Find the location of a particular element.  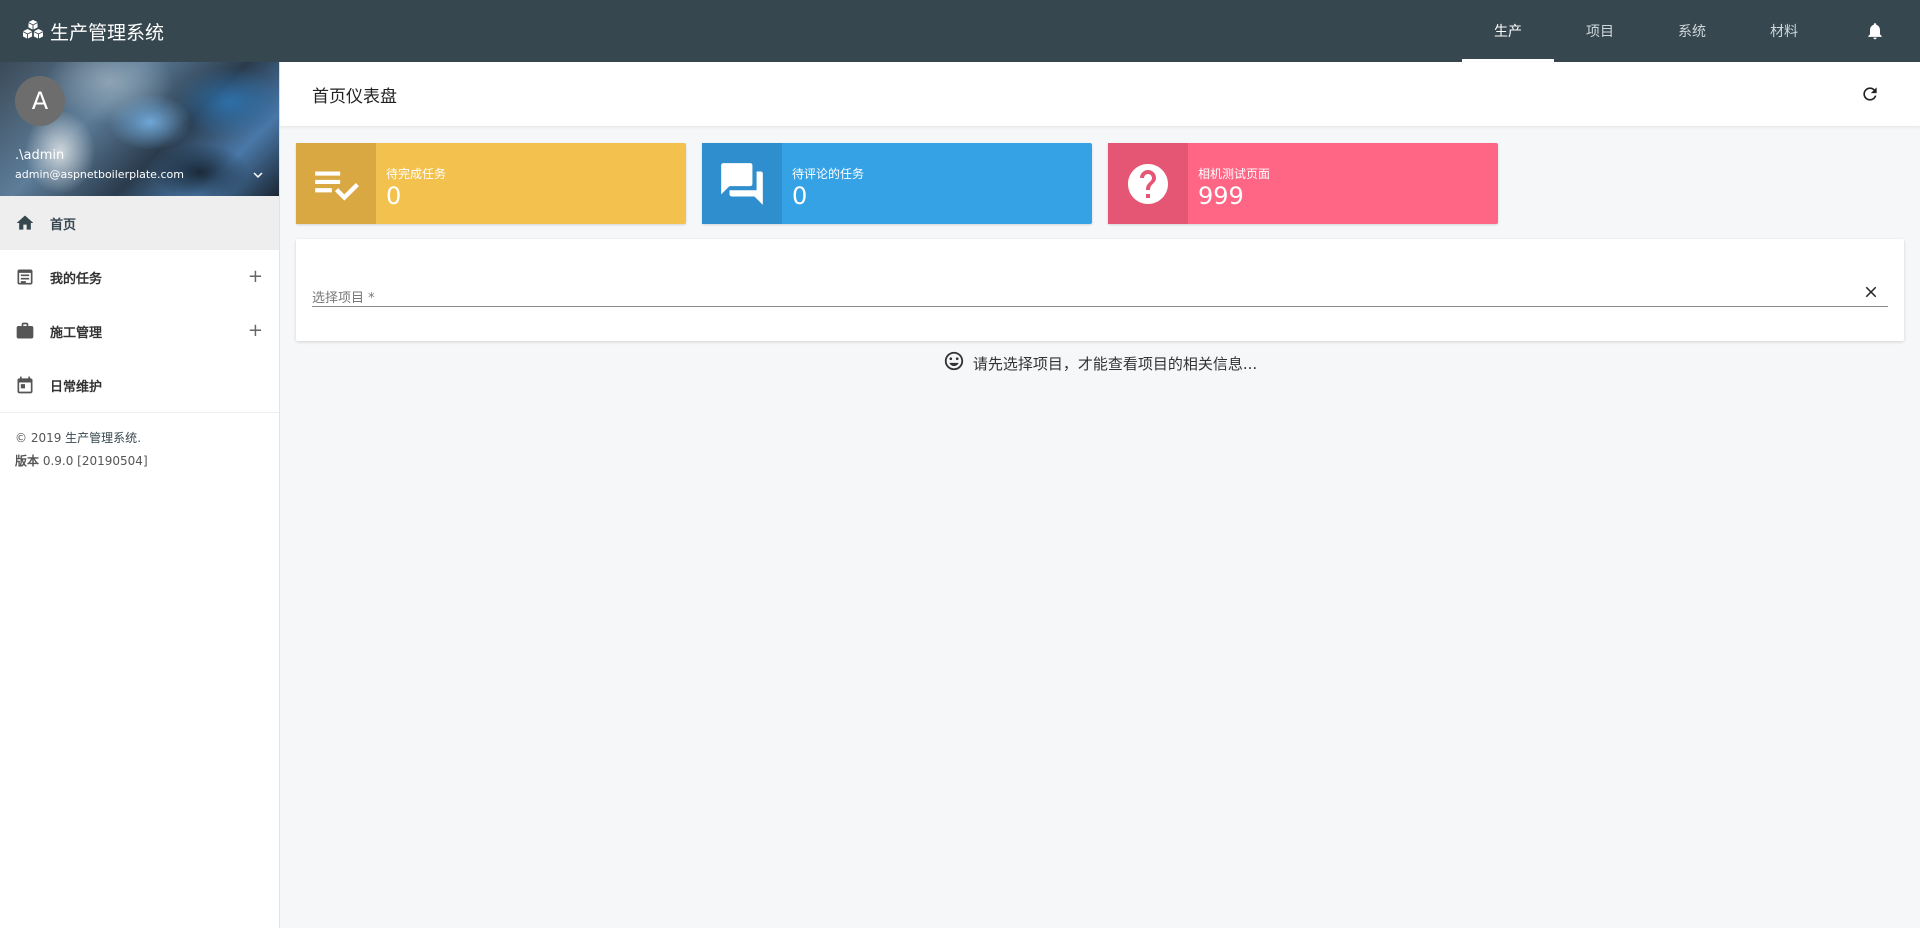

sidebar-item-maintenance: 日常维护 is located at coordinates (139, 385).